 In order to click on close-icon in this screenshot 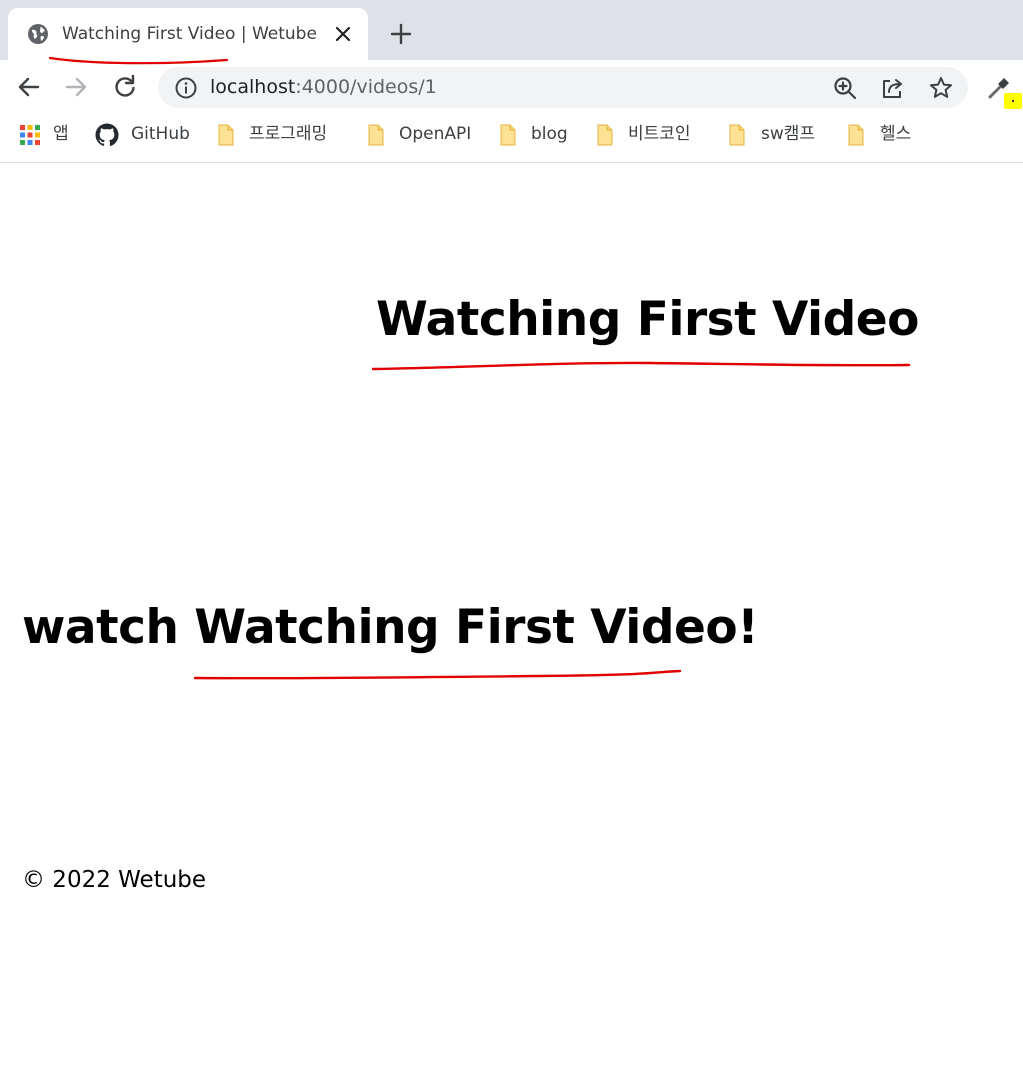, I will do `click(343, 34)`.